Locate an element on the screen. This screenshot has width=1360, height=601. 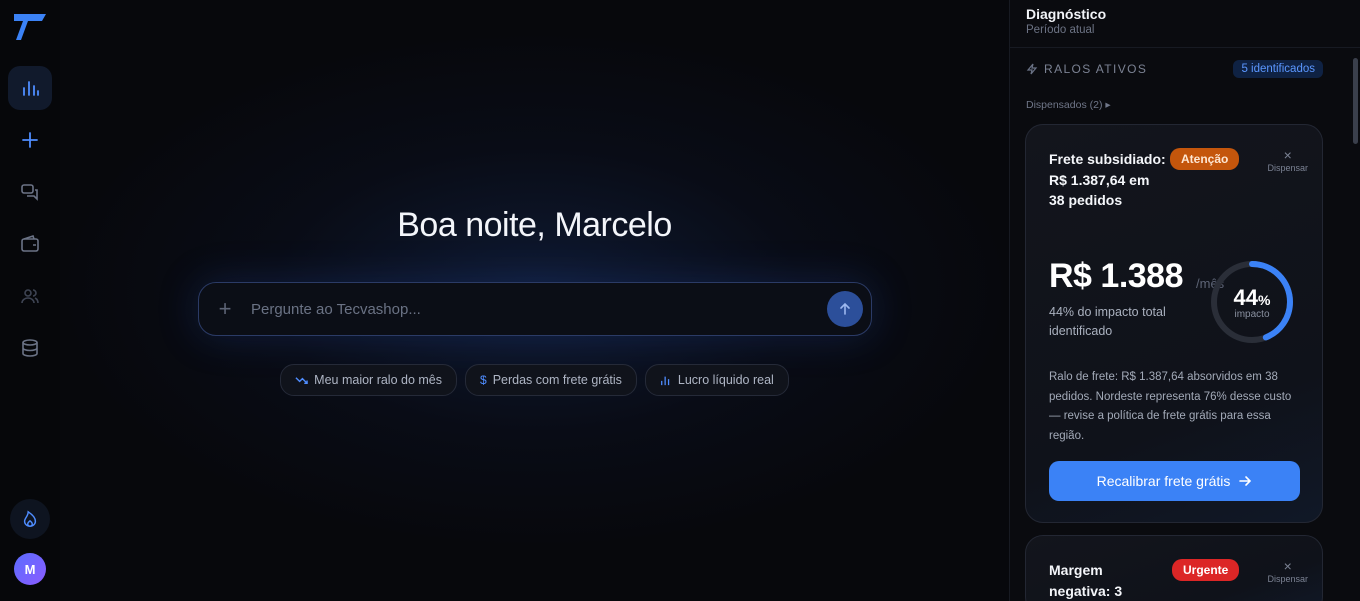
flame-icon is located at coordinates (30, 518).